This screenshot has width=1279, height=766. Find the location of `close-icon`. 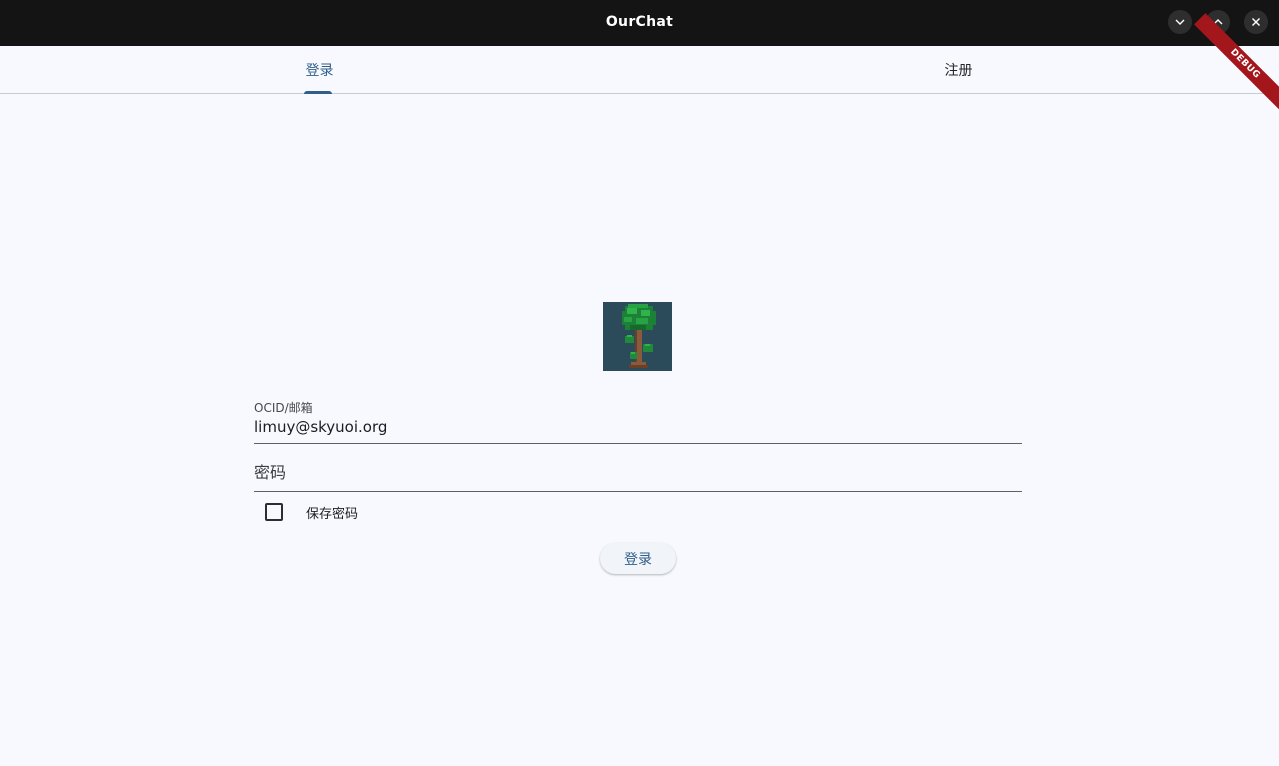

close-icon is located at coordinates (1256, 22).